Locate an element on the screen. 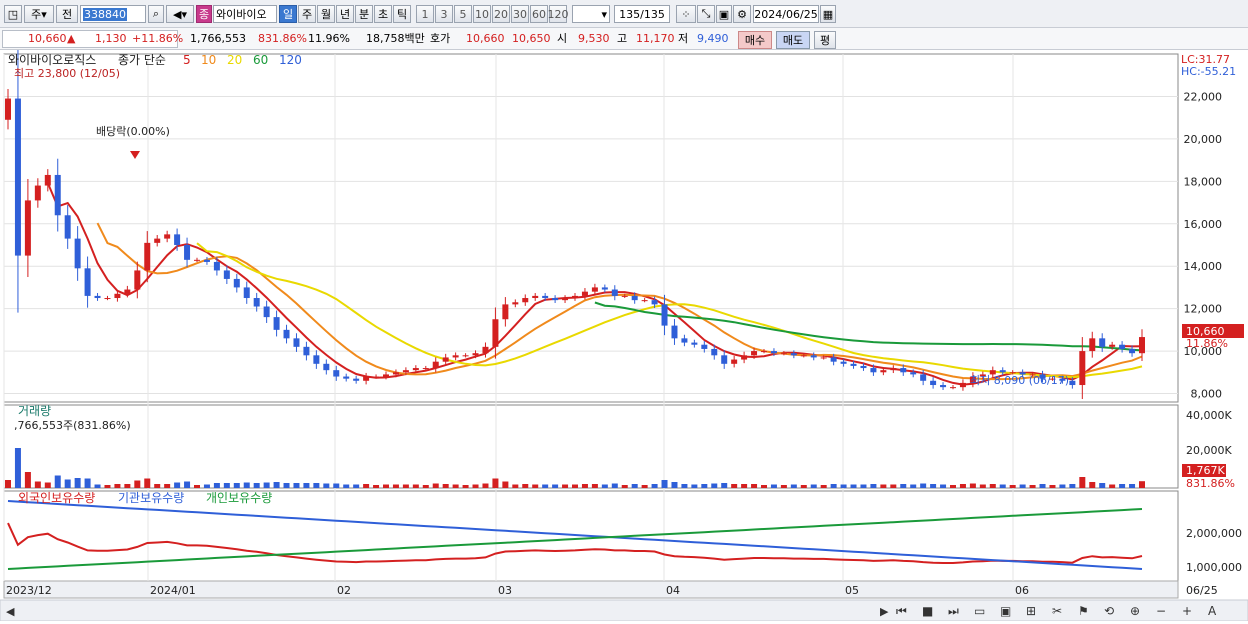 This screenshot has height=624, width=1248. interval-button-1: 1 is located at coordinates (425, 14).